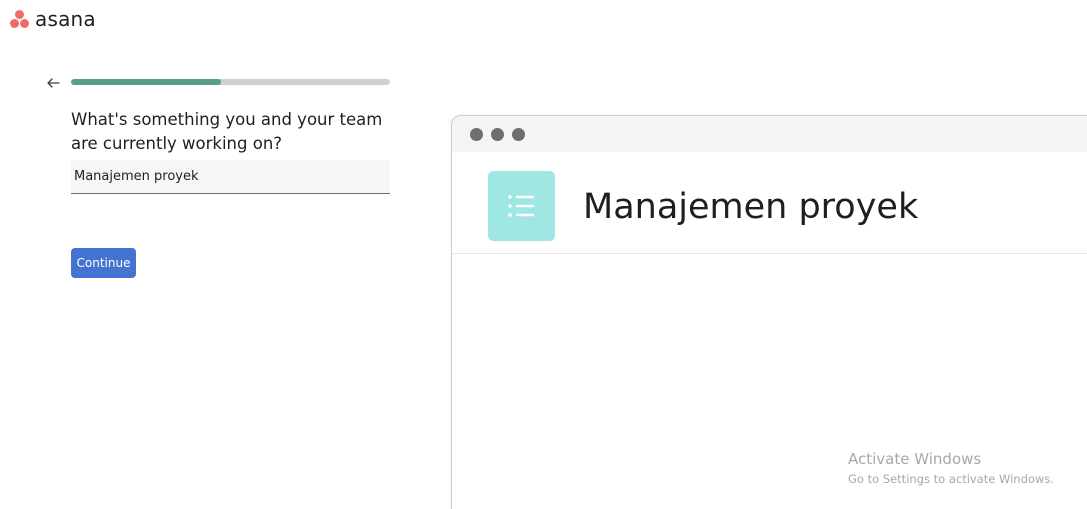  Describe the element at coordinates (915, 459) in the screenshot. I see `watermark-title: Activate Windows` at that location.